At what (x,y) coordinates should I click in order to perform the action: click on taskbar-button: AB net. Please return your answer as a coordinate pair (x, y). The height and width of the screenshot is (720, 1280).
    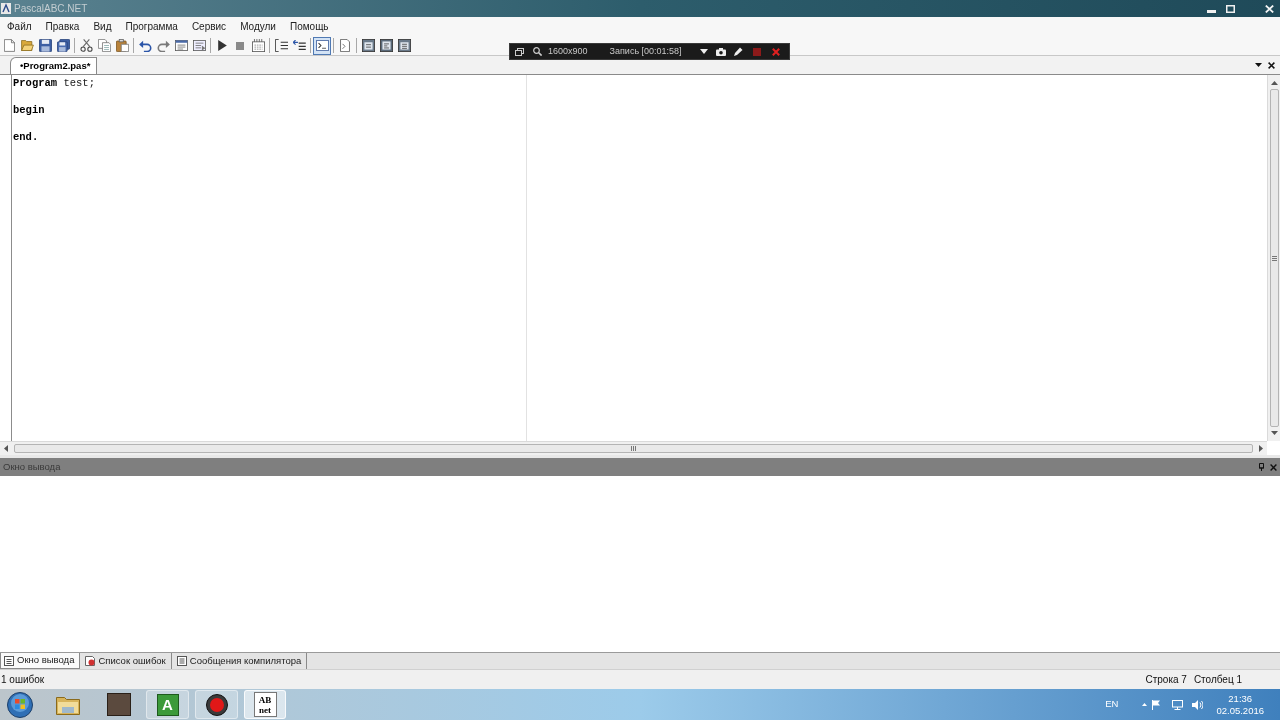
    Looking at the image, I should click on (265, 704).